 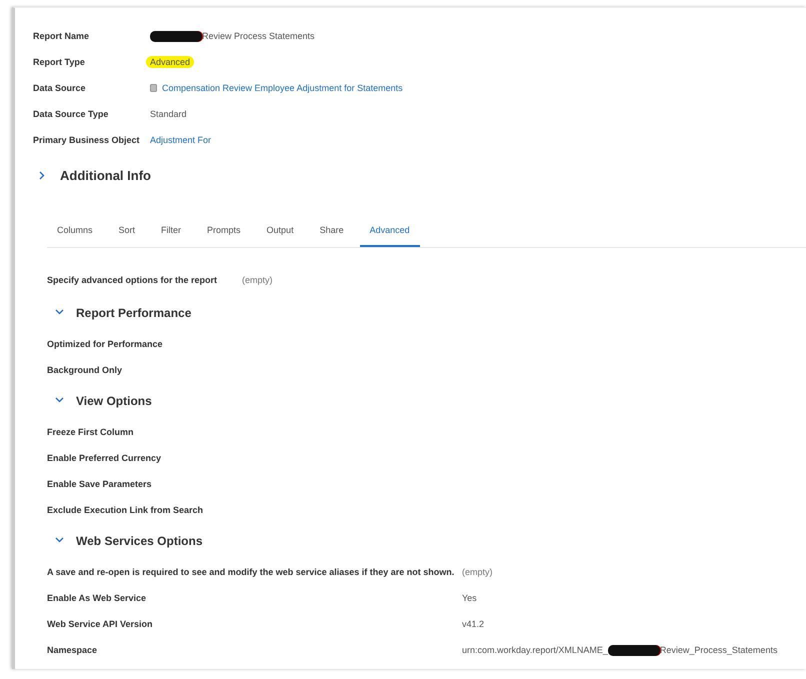 What do you see at coordinates (71, 114) in the screenshot?
I see `field-label: Data Source Type` at bounding box center [71, 114].